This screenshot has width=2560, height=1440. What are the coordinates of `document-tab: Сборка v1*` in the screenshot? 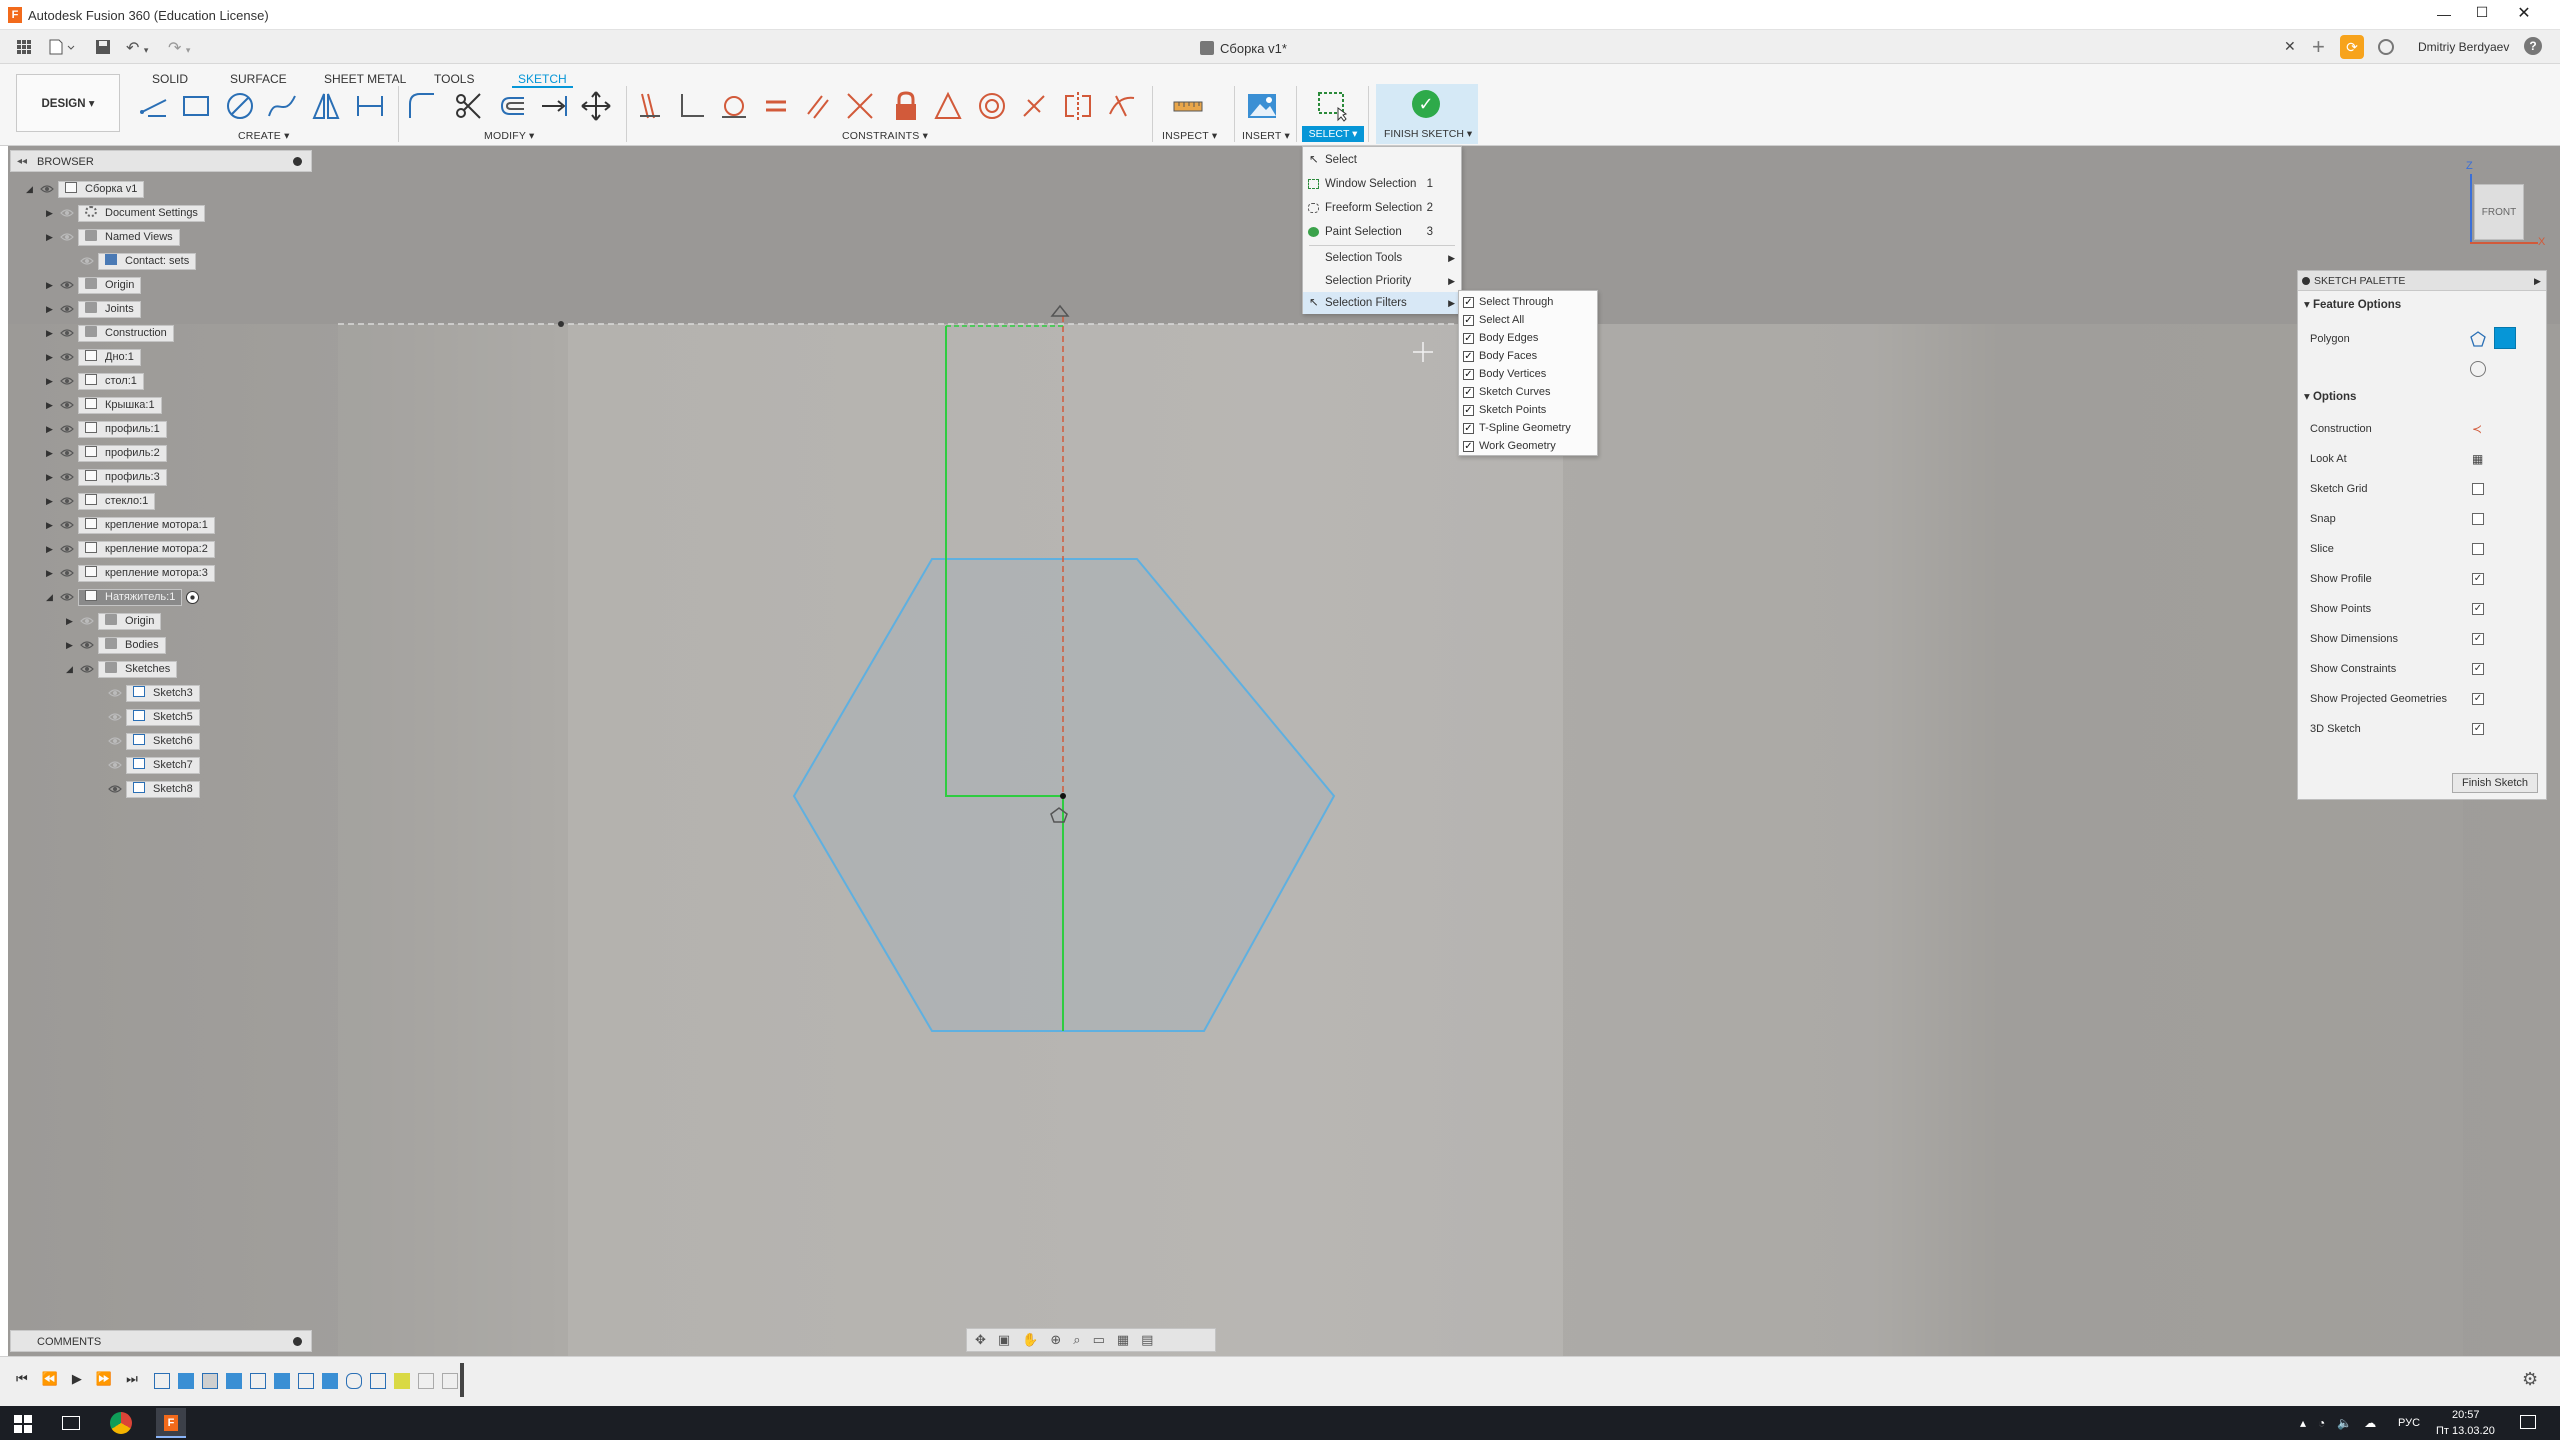 It's located at (1243, 48).